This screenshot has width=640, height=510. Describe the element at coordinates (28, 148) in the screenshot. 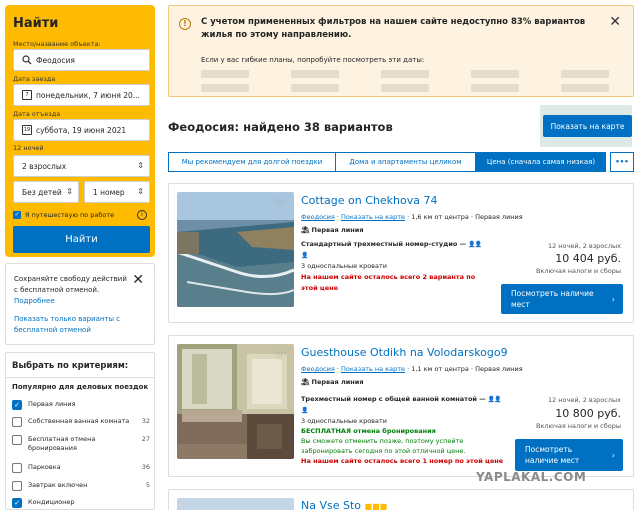

I see `nights-label: 12 ночей` at that location.